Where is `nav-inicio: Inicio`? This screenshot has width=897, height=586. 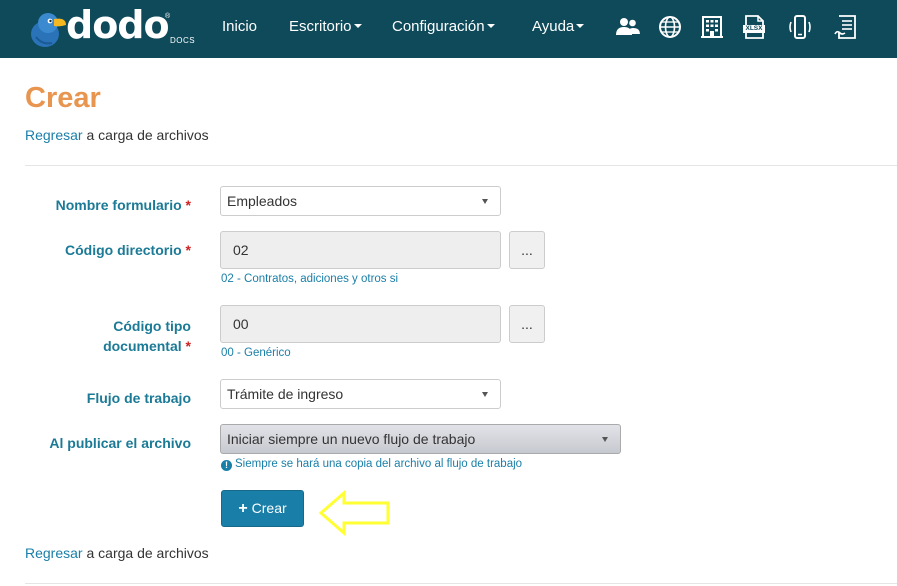
nav-inicio: Inicio is located at coordinates (239, 26).